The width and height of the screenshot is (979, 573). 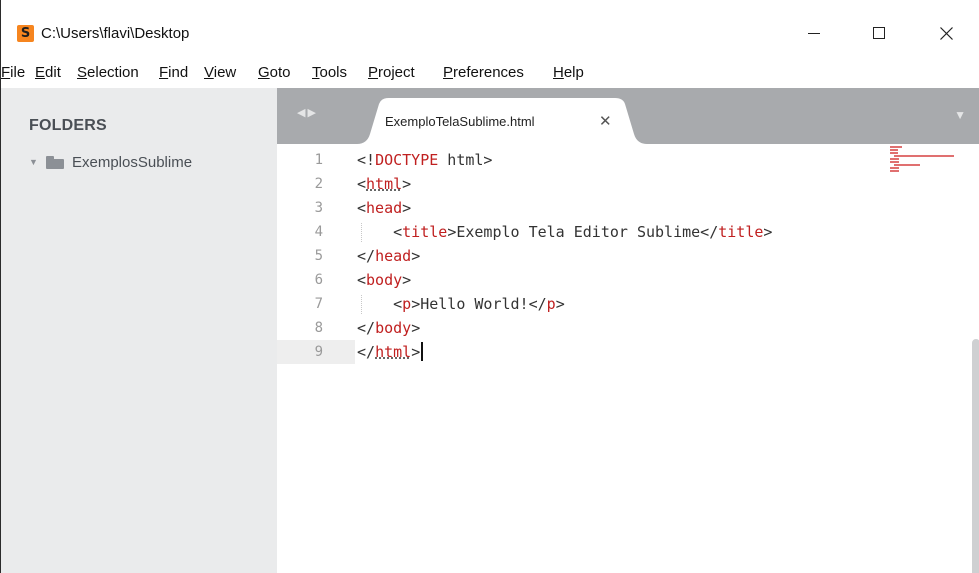 I want to click on line-number: 6, so click(x=318, y=280).